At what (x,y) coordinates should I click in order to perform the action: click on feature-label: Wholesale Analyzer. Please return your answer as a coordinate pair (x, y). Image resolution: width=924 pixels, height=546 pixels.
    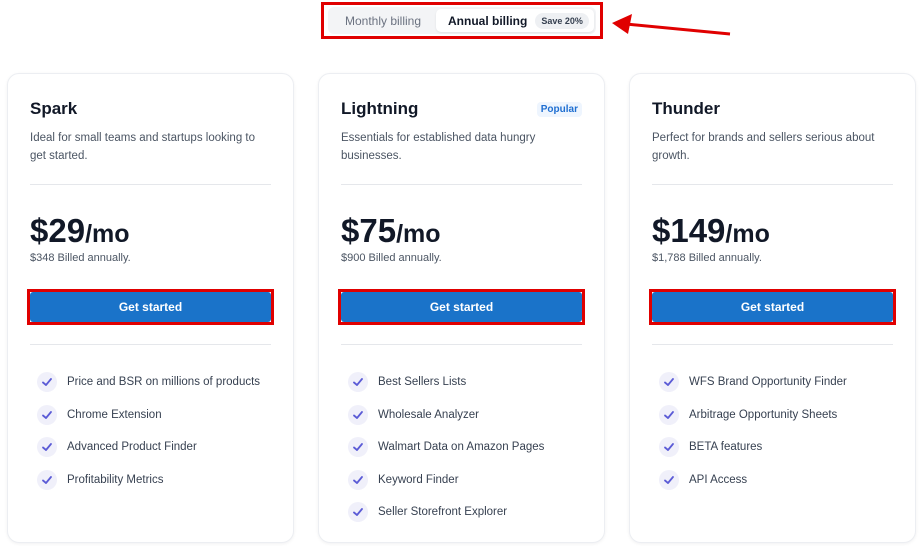
    Looking at the image, I should click on (428, 414).